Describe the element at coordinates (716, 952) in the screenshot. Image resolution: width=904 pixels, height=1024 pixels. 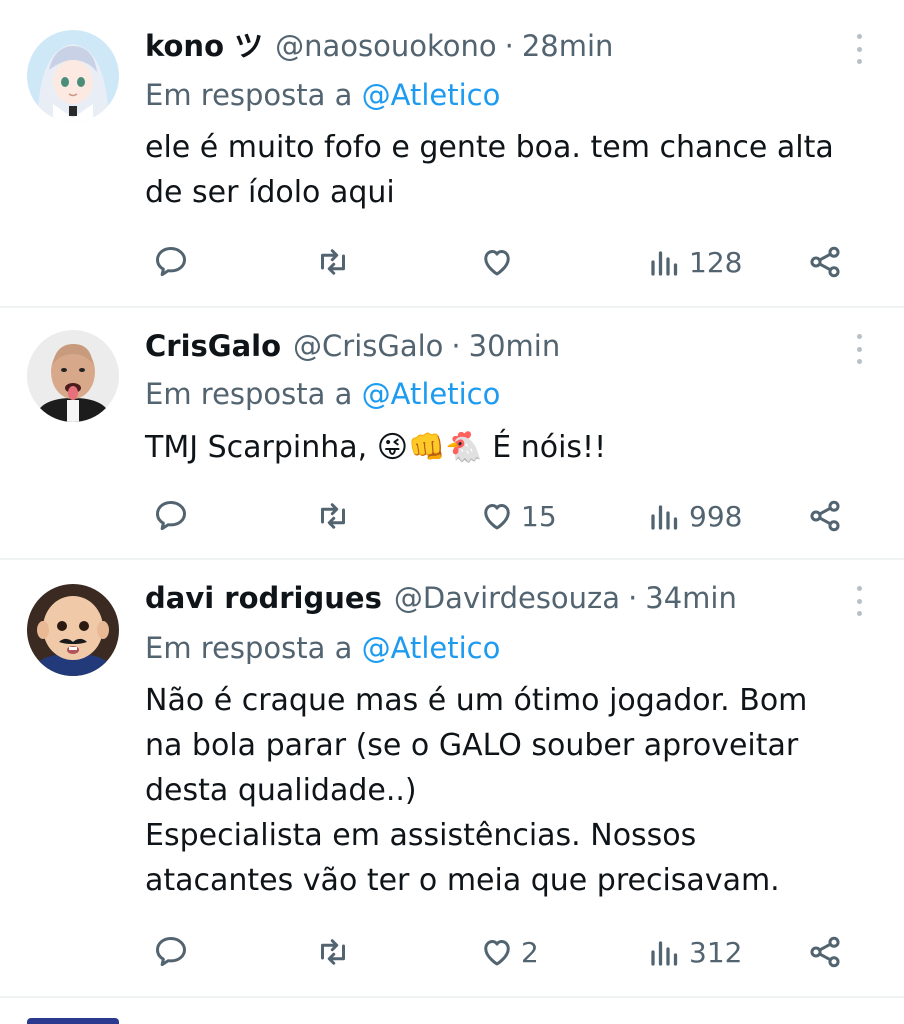
I see `view-count: 312` at that location.